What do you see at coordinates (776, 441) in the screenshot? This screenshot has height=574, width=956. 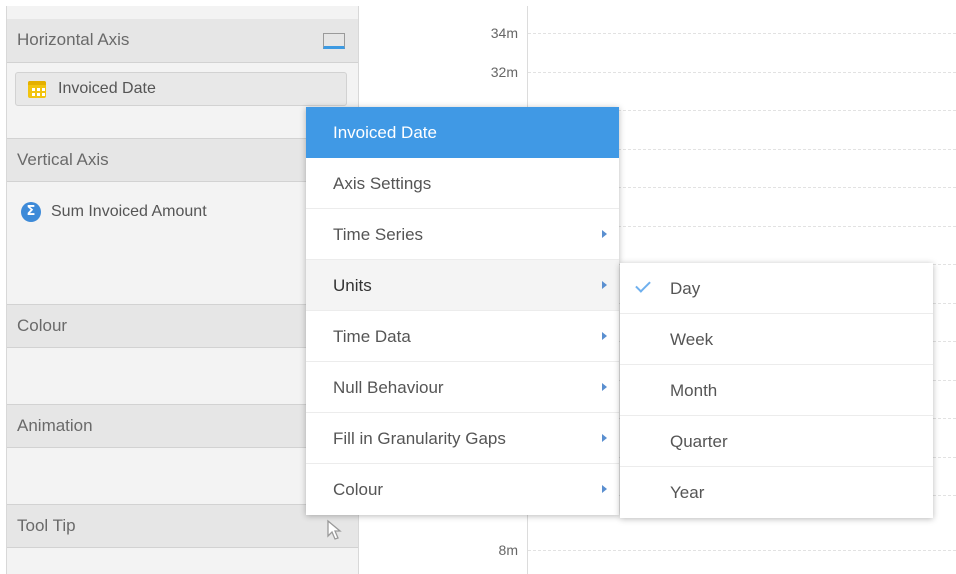 I see `unit-option-quarter: Quarter` at bounding box center [776, 441].